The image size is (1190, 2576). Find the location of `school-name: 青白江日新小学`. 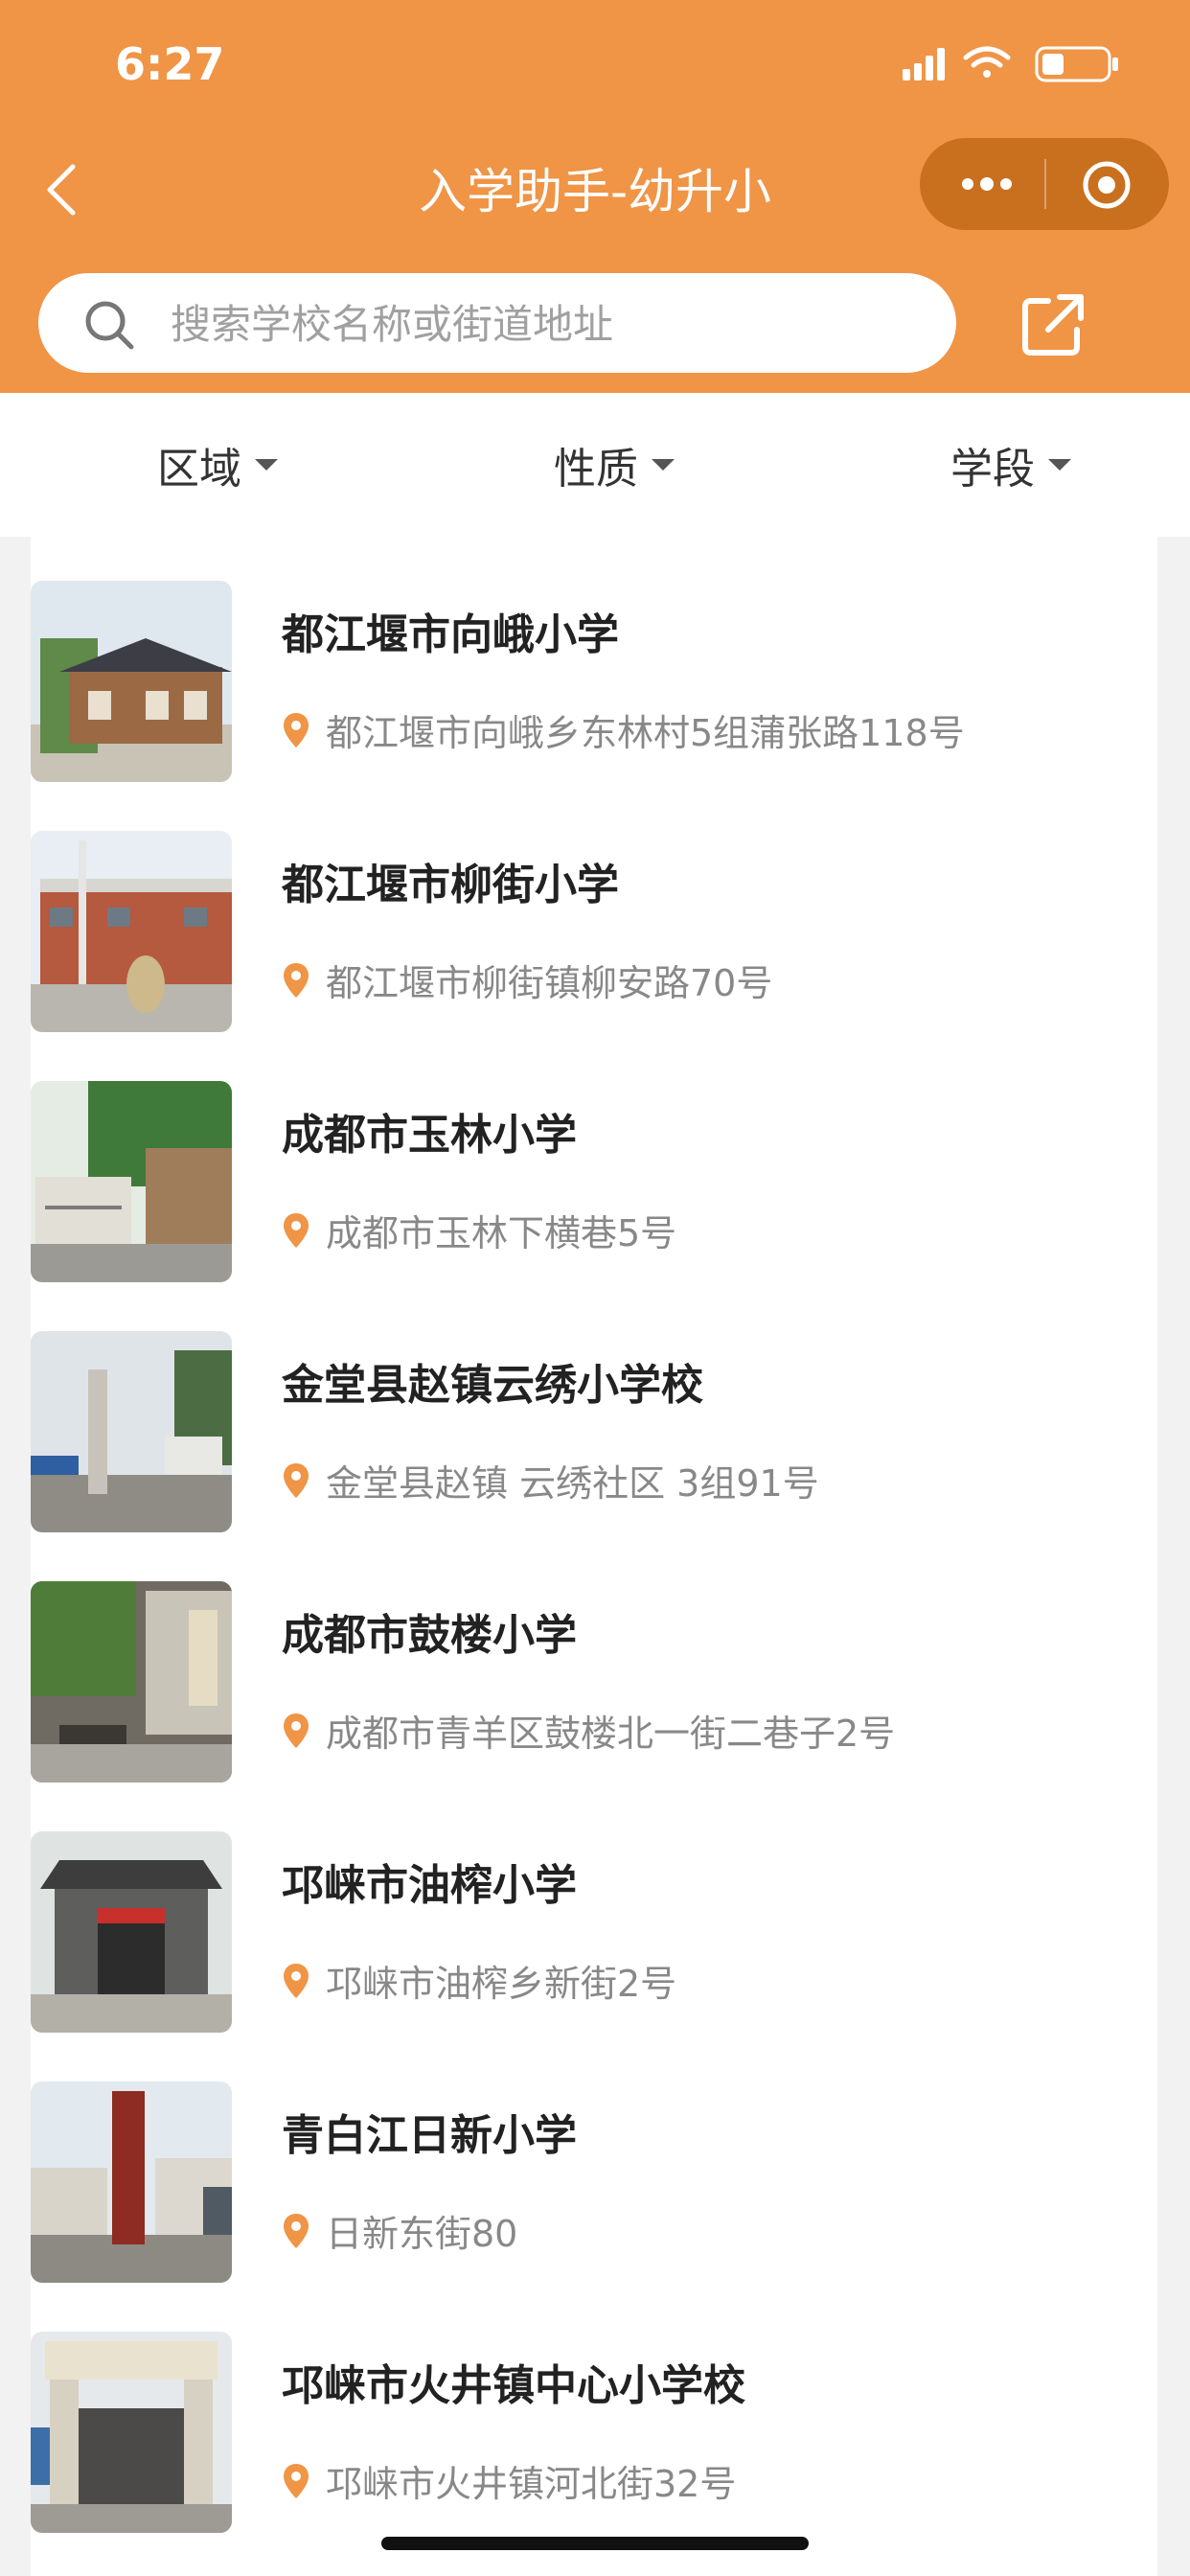

school-name: 青白江日新小学 is located at coordinates (429, 2135).